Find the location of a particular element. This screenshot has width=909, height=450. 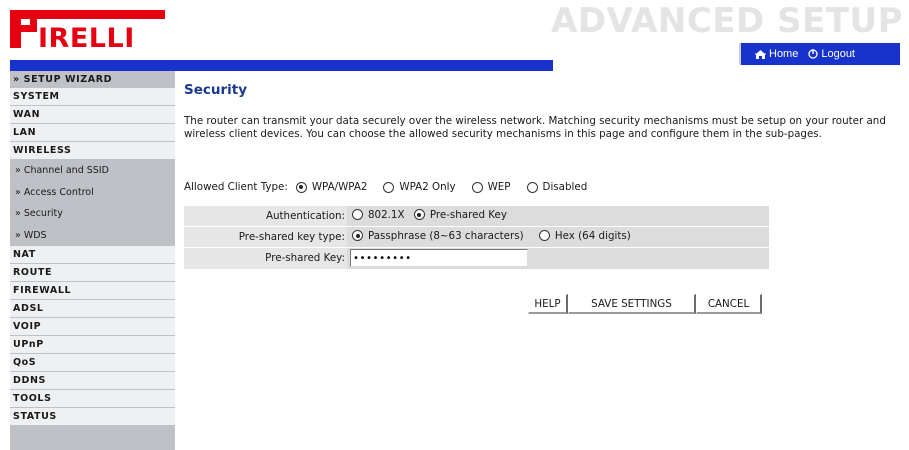

logout-label: Logout is located at coordinates (838, 54).